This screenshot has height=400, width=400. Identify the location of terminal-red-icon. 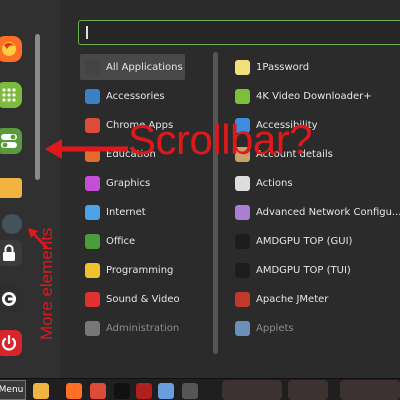
(144, 391).